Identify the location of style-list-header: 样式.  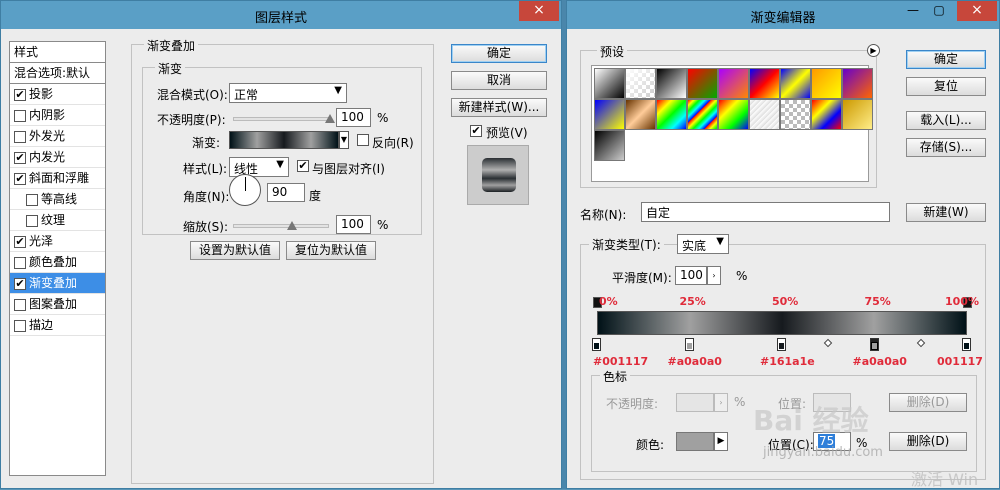
(57, 52).